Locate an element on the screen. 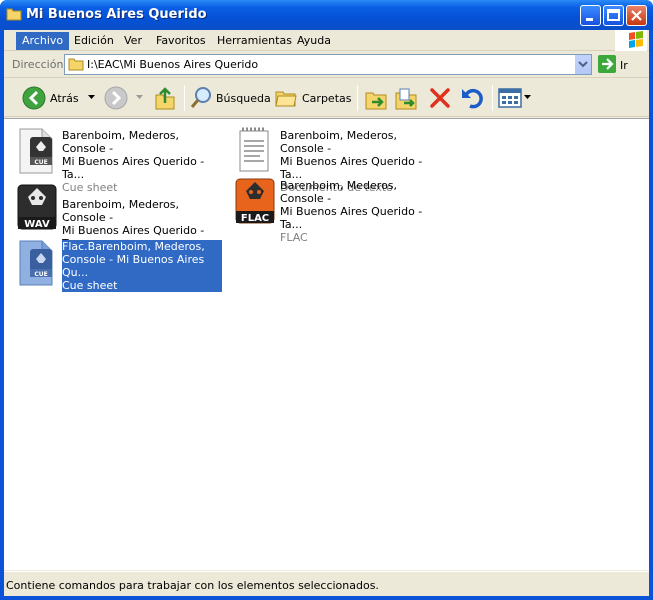 Image resolution: width=653 pixels, height=600 pixels. file-name-line1: Flac.Barenboim, Mederos, is located at coordinates (133, 246).